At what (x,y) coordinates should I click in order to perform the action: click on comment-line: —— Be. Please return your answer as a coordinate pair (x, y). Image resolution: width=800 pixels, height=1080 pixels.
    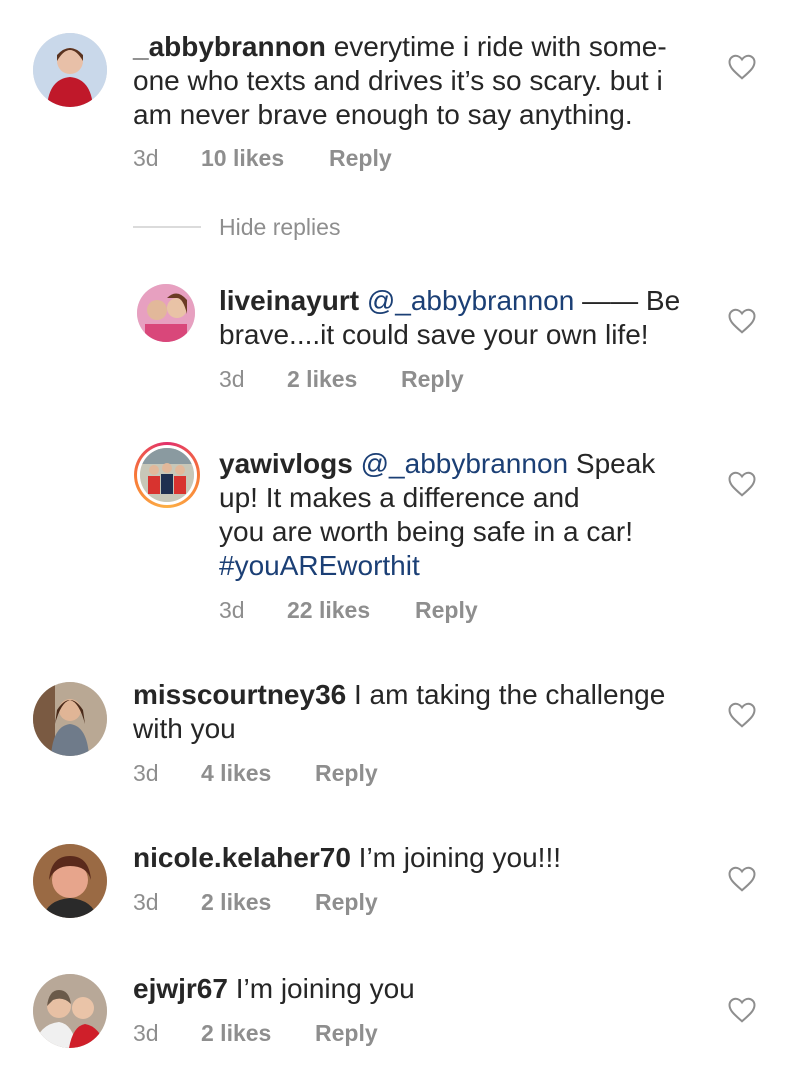
    Looking at the image, I should click on (627, 300).